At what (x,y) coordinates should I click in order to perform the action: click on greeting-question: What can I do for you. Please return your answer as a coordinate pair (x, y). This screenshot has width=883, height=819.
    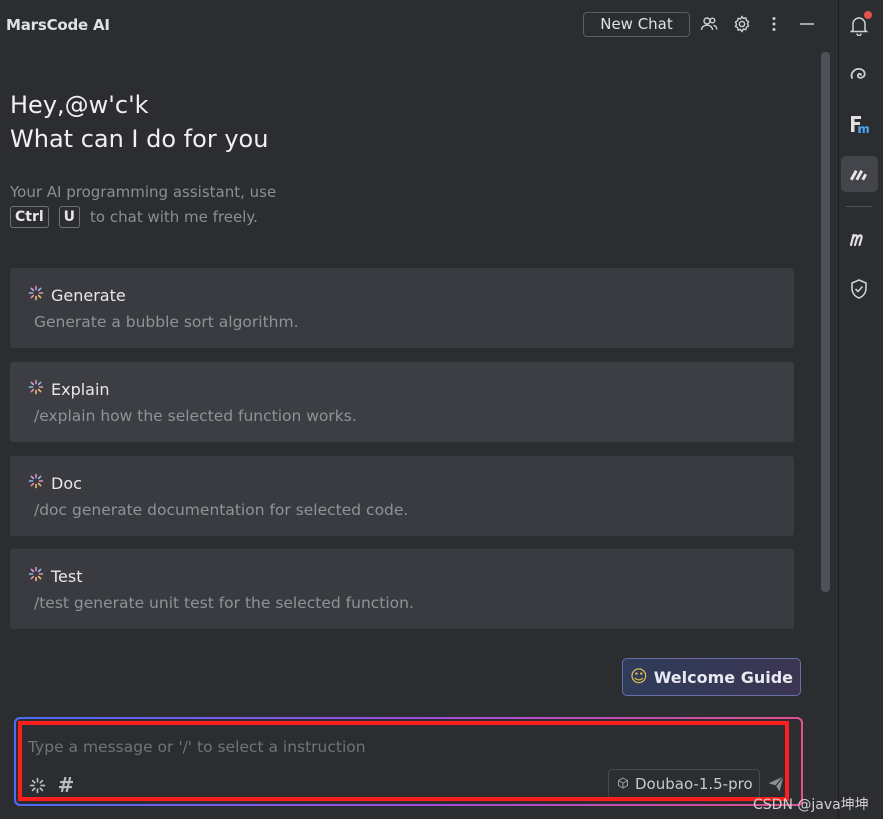
    Looking at the image, I should click on (139, 139).